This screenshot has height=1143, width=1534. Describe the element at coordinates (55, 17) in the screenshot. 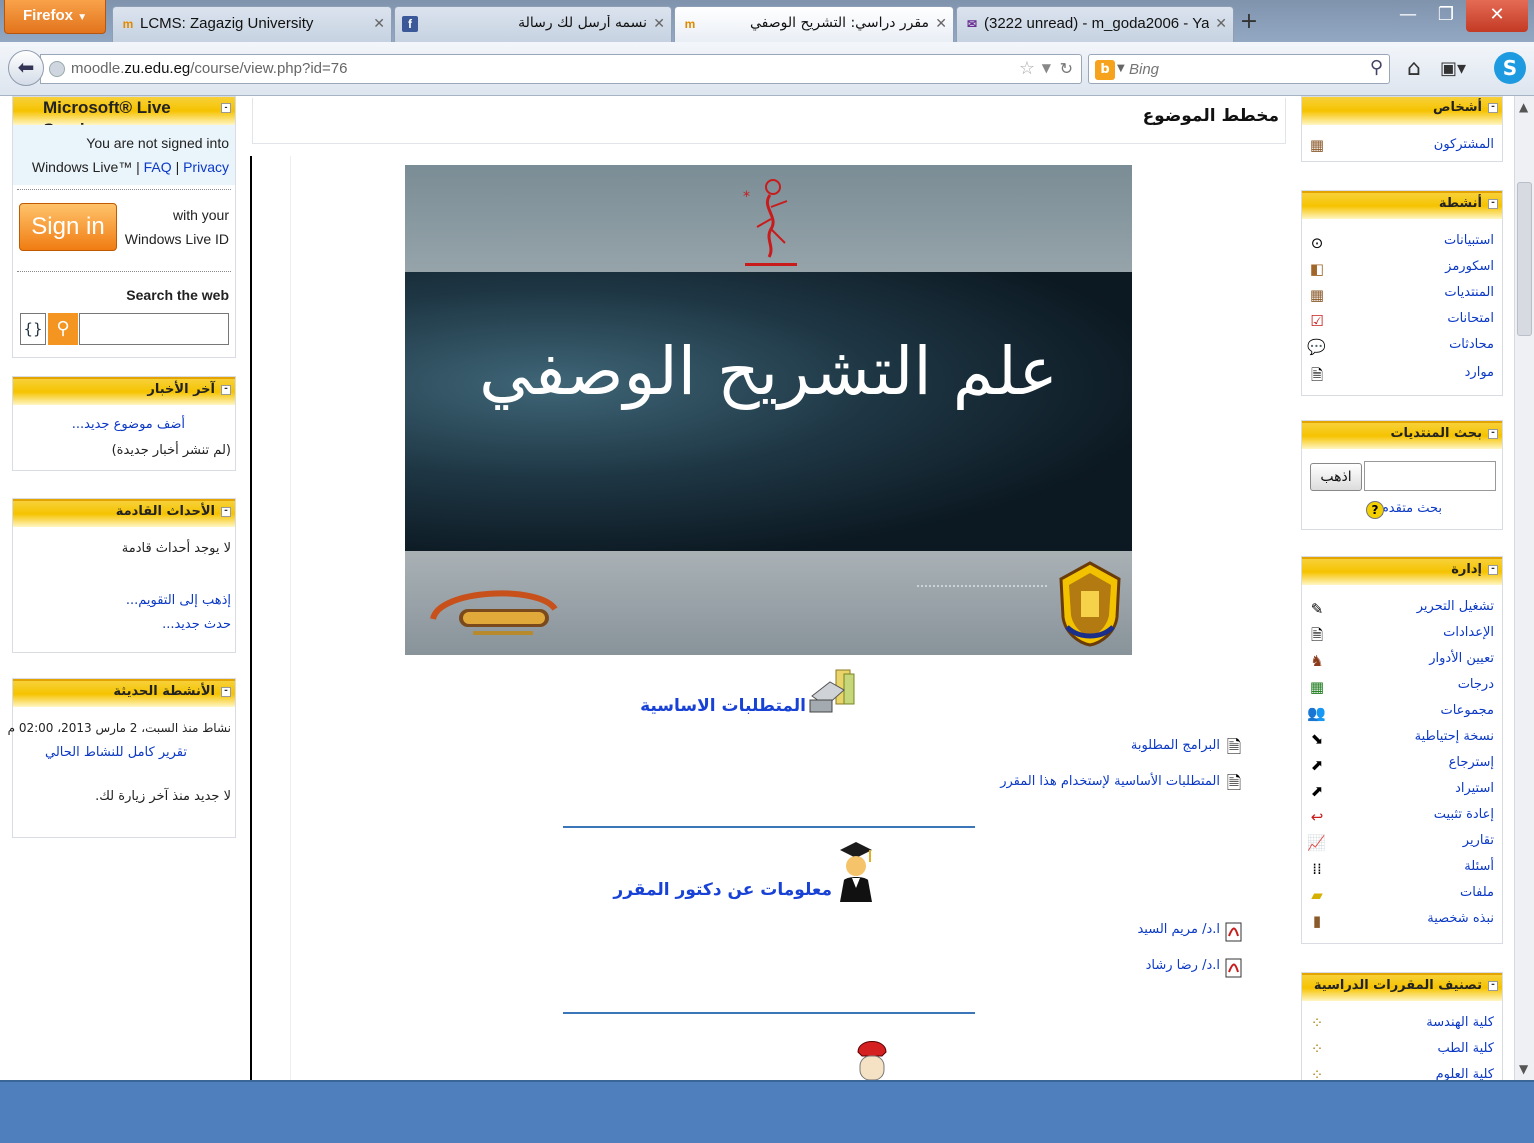

I see `firefox-menu-button: Firefox ▼` at that location.